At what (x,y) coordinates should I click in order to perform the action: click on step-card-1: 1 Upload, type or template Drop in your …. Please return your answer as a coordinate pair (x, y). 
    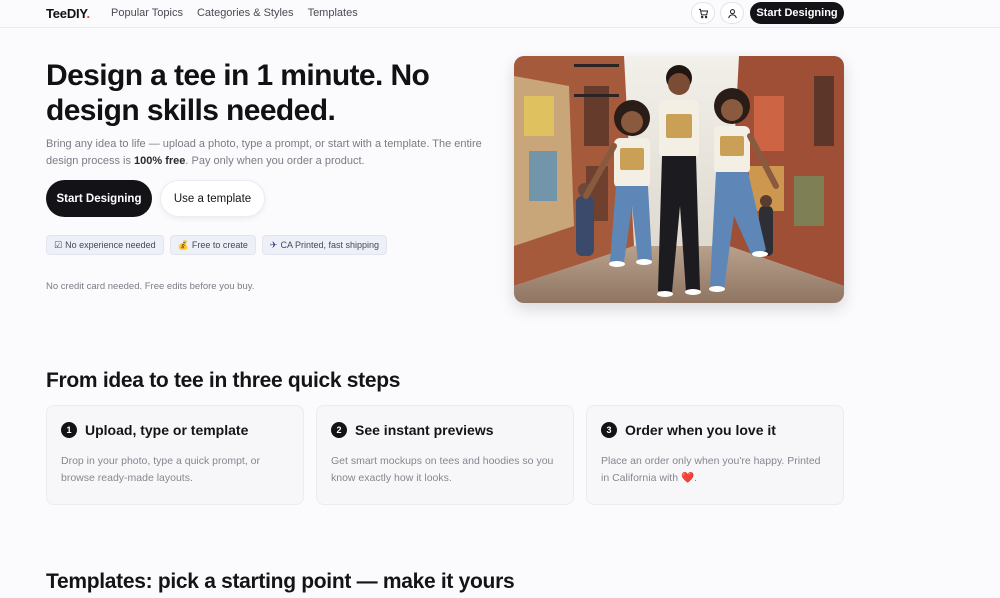
    Looking at the image, I should click on (175, 455).